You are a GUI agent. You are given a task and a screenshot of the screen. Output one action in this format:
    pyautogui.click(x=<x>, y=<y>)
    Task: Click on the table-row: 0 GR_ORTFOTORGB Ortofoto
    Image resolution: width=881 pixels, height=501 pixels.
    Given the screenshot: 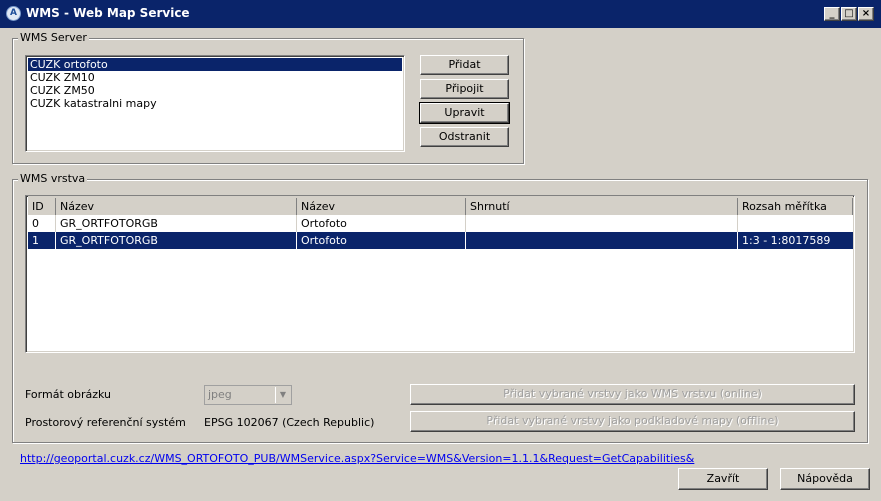 What is the action you would take?
    pyautogui.click(x=440, y=223)
    